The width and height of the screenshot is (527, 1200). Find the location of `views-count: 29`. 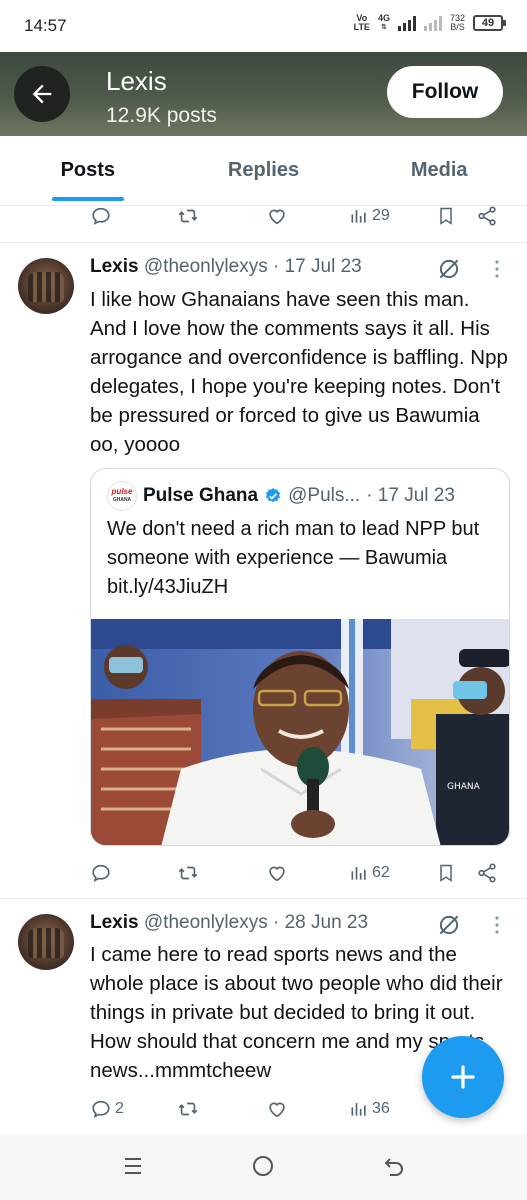

views-count: 29 is located at coordinates (381, 215).